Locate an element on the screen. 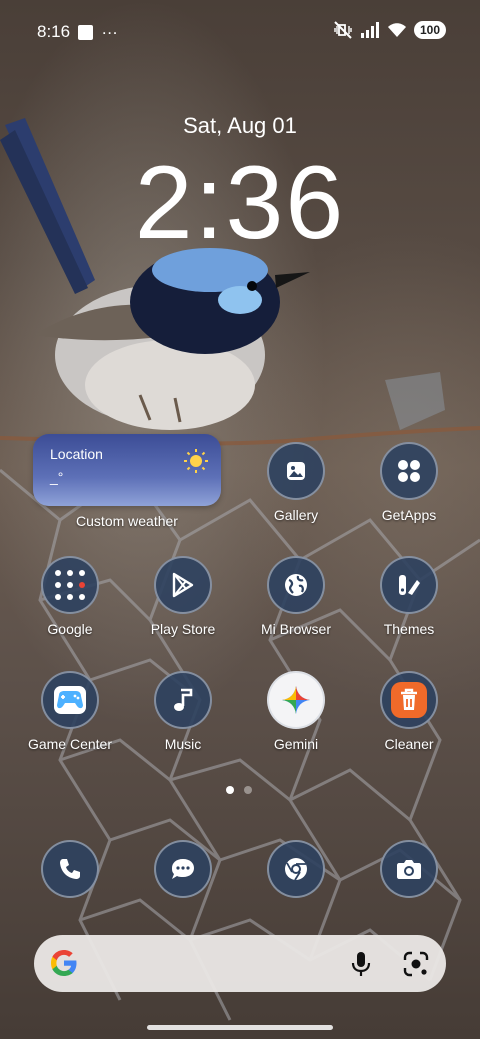 This screenshot has width=480, height=1039. status-time: 8:16 is located at coordinates (54, 31).